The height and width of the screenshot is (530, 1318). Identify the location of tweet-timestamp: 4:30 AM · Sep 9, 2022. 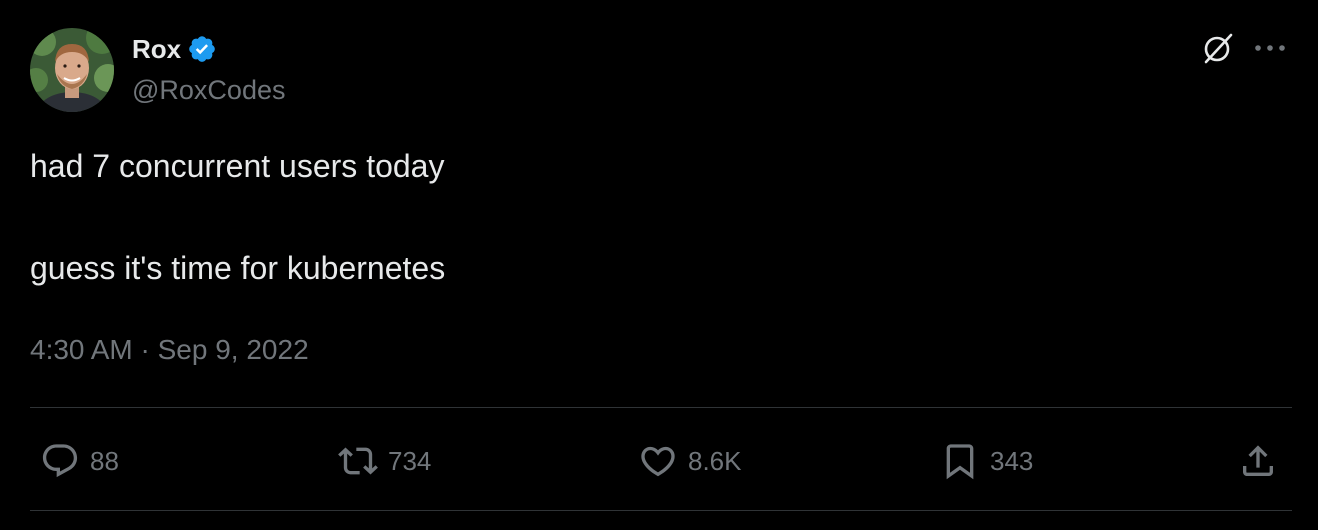
(169, 350).